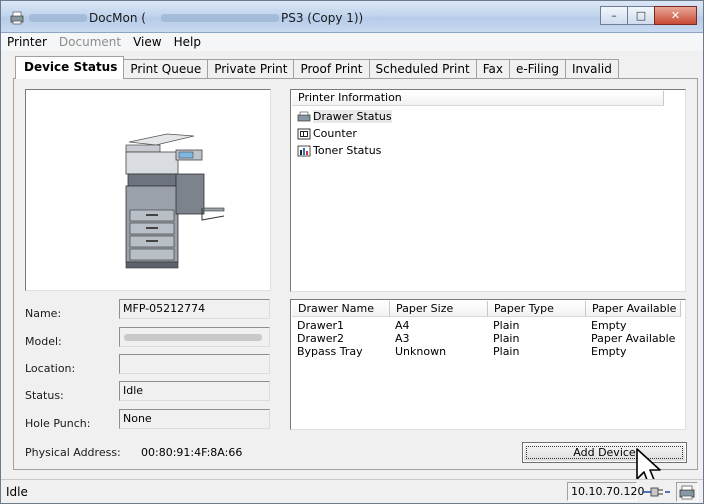 Image resolution: width=704 pixels, height=504 pixels. Describe the element at coordinates (304, 133) in the screenshot. I see `counter-icon` at that location.